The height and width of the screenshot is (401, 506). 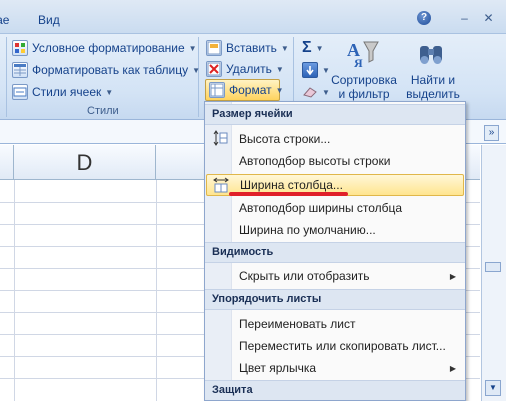 What do you see at coordinates (335, 114) in the screenshot?
I see `section-cell-size: Размер ячейки` at bounding box center [335, 114].